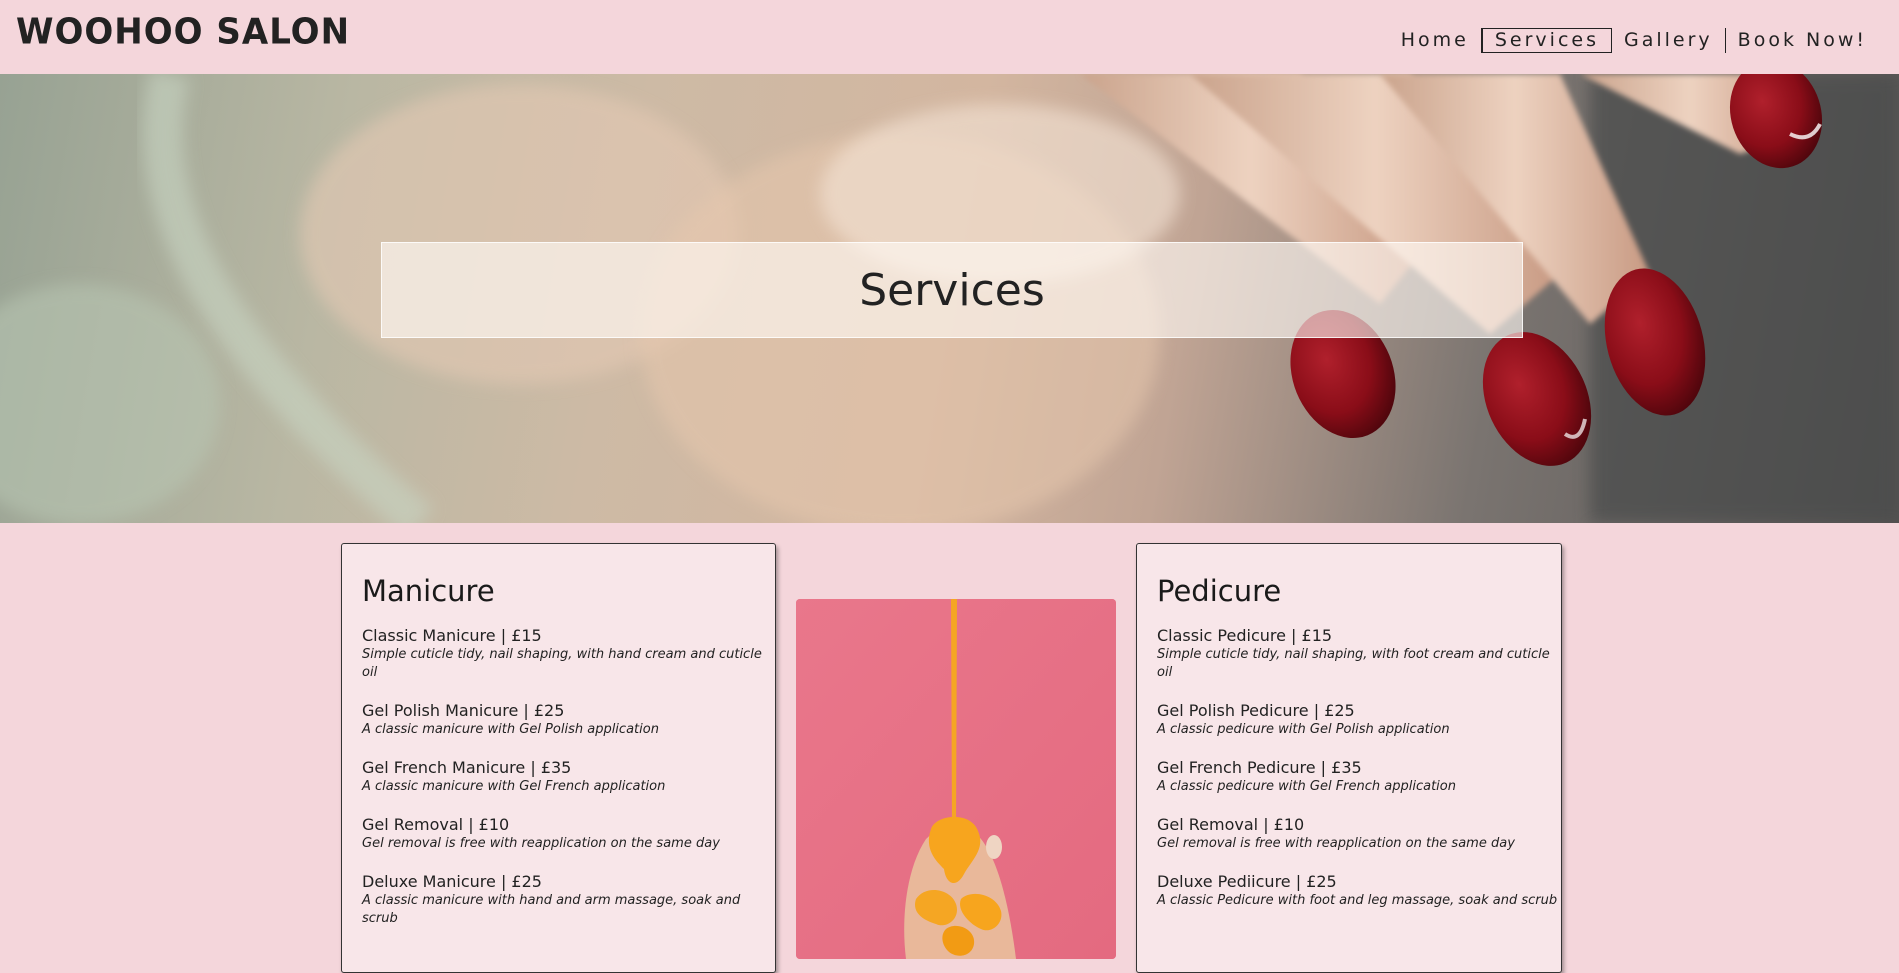 Image resolution: width=1899 pixels, height=973 pixels. I want to click on site-logo: WOOHOO SALON, so click(183, 32).